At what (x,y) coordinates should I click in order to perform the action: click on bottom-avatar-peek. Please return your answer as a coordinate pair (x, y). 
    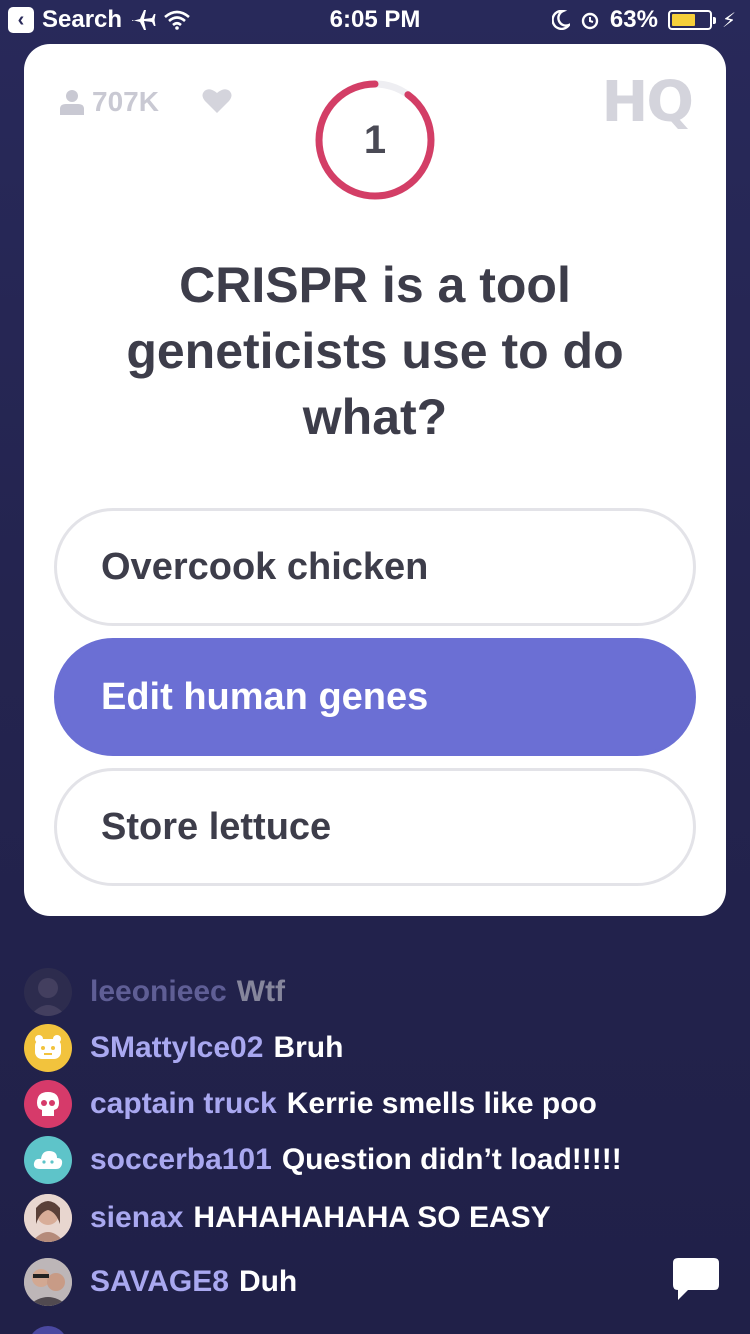
    Looking at the image, I should click on (48, 1330).